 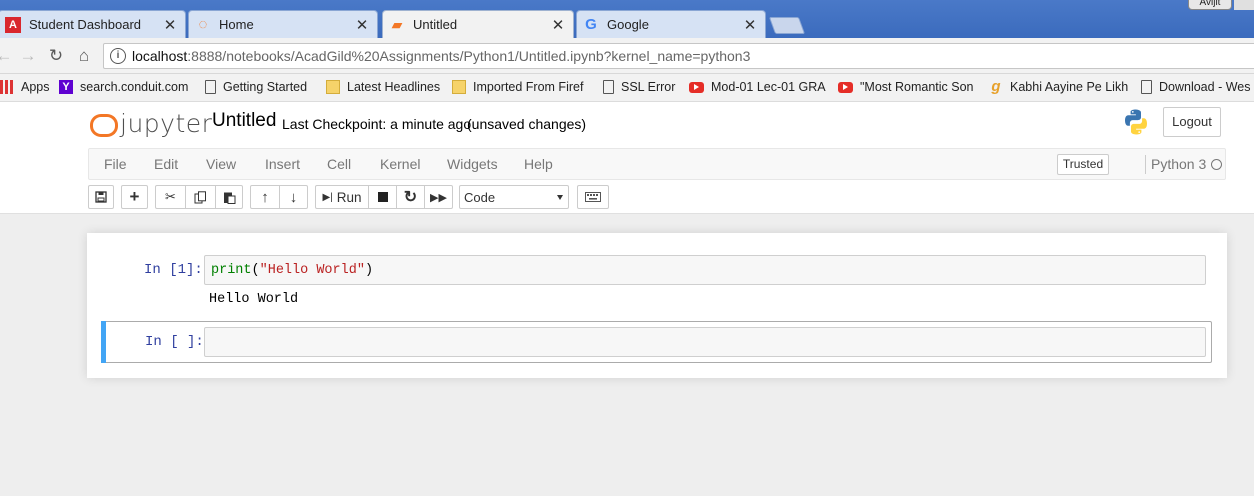 I want to click on new-tab-button, so click(x=787, y=25).